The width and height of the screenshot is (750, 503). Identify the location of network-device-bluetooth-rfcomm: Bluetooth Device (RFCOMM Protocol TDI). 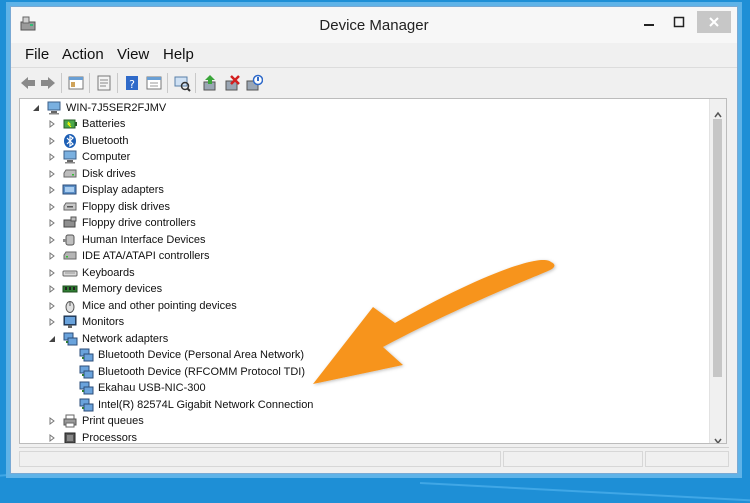
(191, 372).